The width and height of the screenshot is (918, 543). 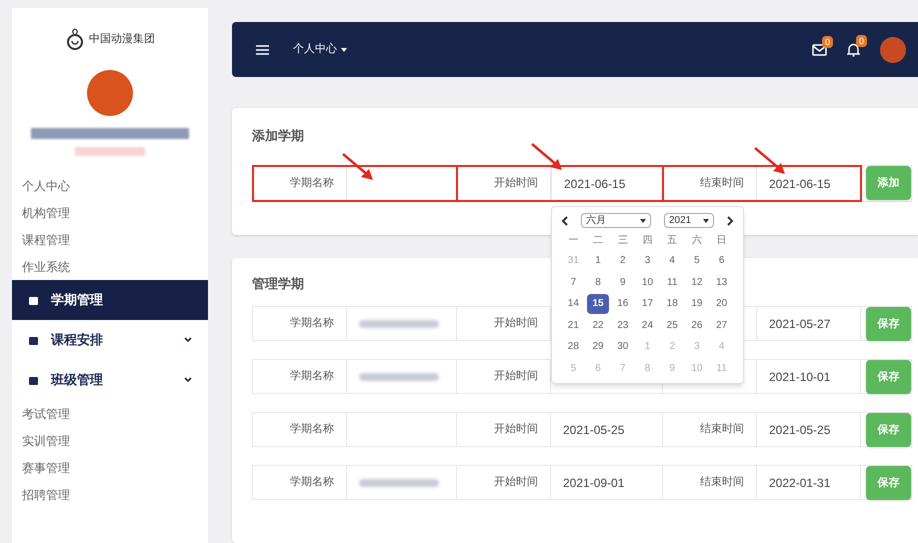 I want to click on weekday-label: 二, so click(x=598, y=241).